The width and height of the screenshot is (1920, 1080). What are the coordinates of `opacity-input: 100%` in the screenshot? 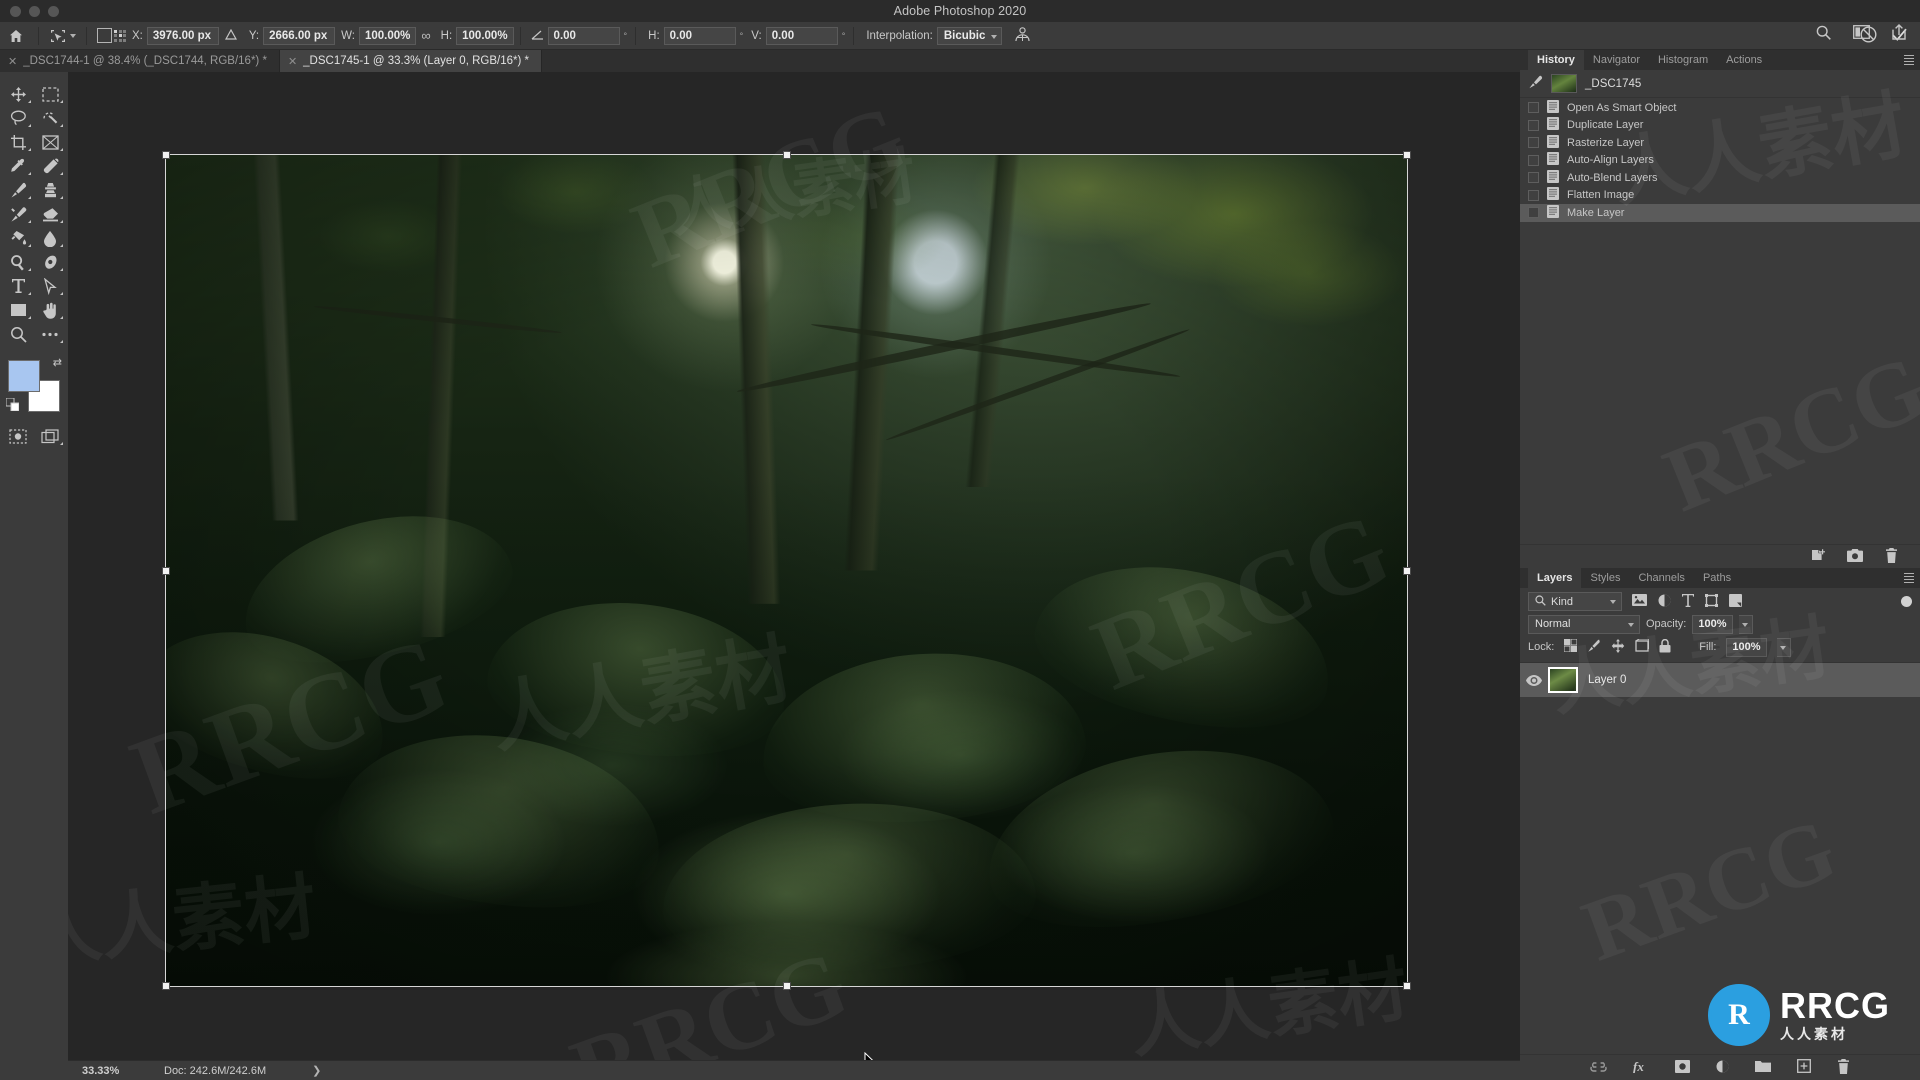 It's located at (1712, 624).